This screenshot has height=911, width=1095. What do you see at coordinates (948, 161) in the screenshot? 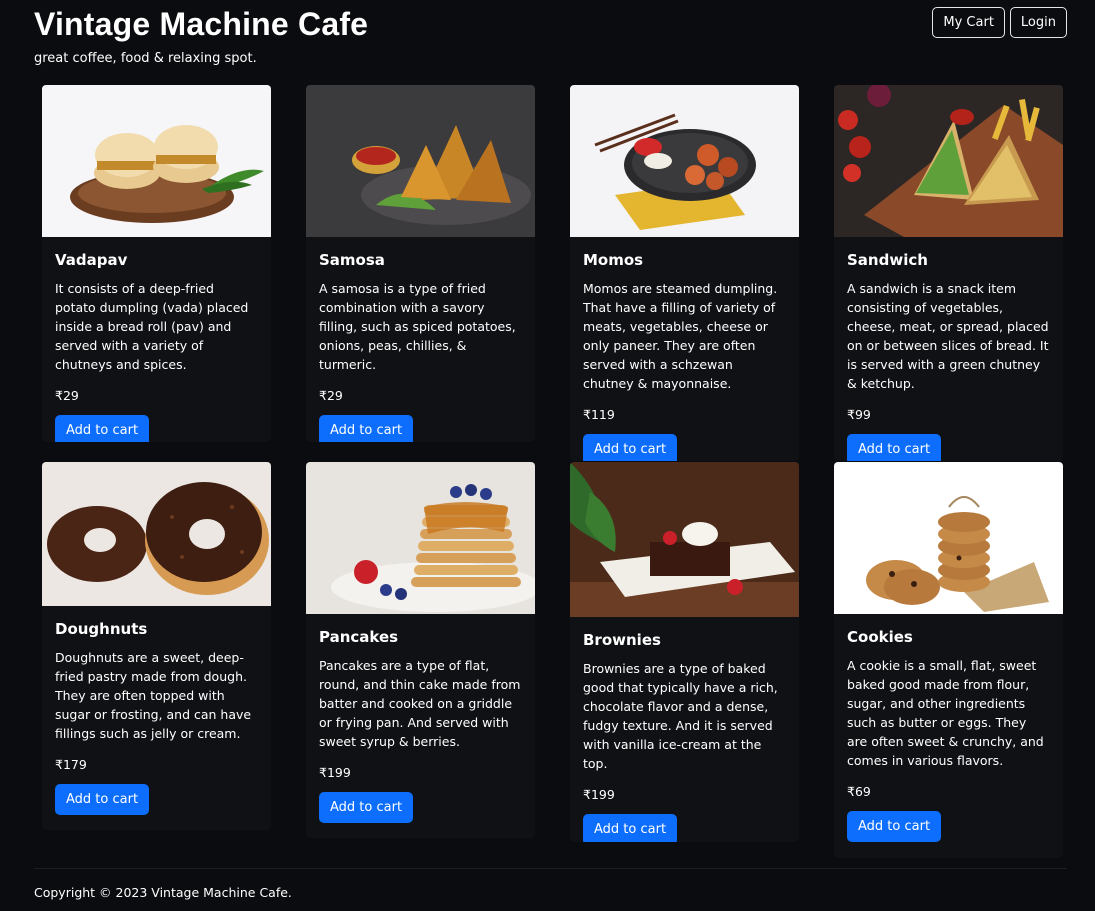
I see `sandwich-image` at bounding box center [948, 161].